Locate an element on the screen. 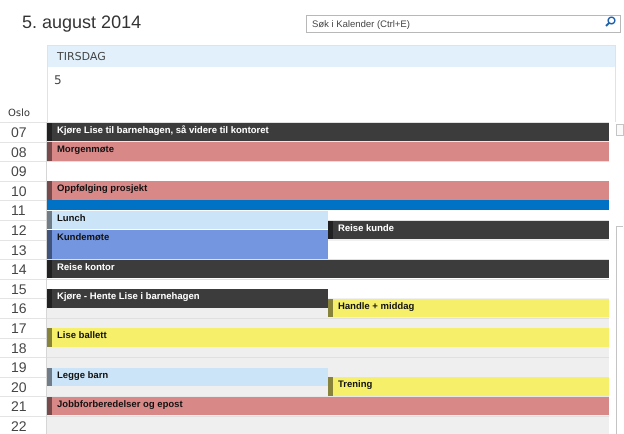 Image resolution: width=624 pixels, height=434 pixels. hour-label: 21 is located at coordinates (23, 406).